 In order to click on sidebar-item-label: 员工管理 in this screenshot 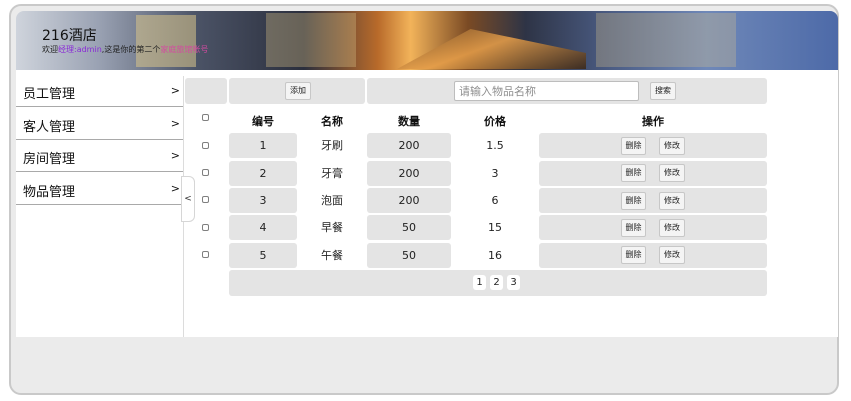, I will do `click(49, 94)`.